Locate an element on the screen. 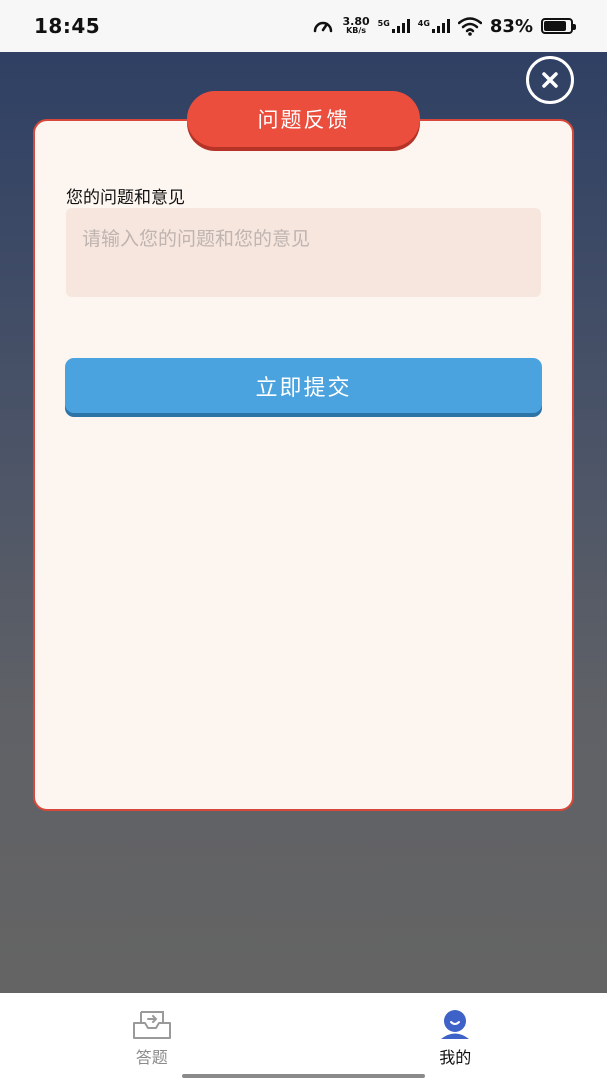 The height and width of the screenshot is (1080, 607). profile-icon is located at coordinates (455, 1024).